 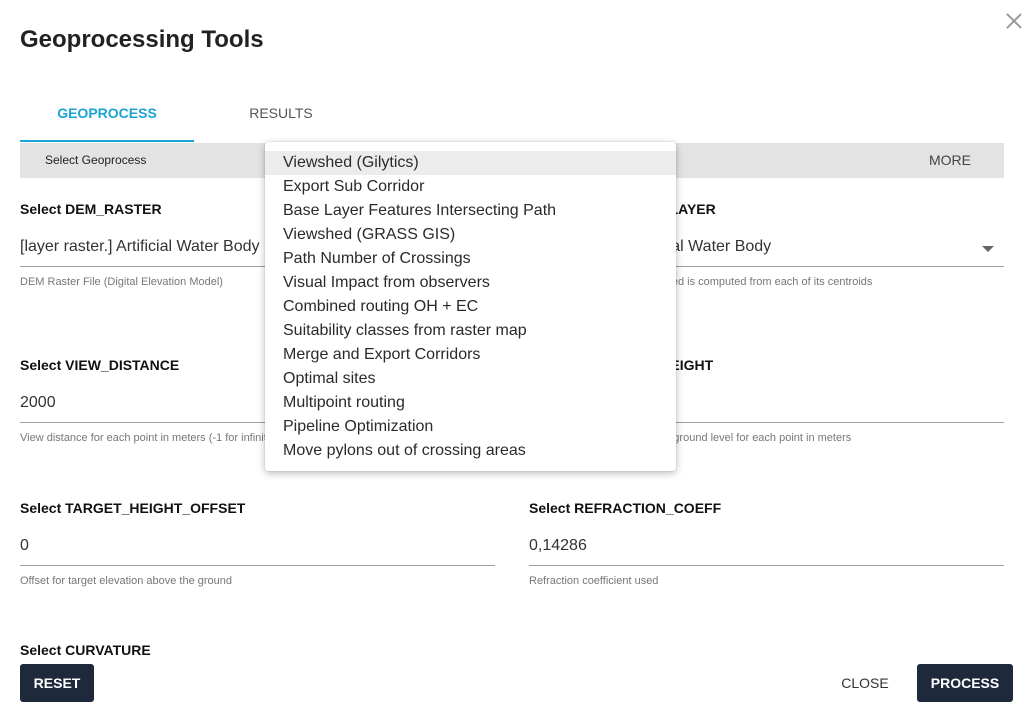 I want to click on menu-item: Move pylons out of crossing areas, so click(x=470, y=451).